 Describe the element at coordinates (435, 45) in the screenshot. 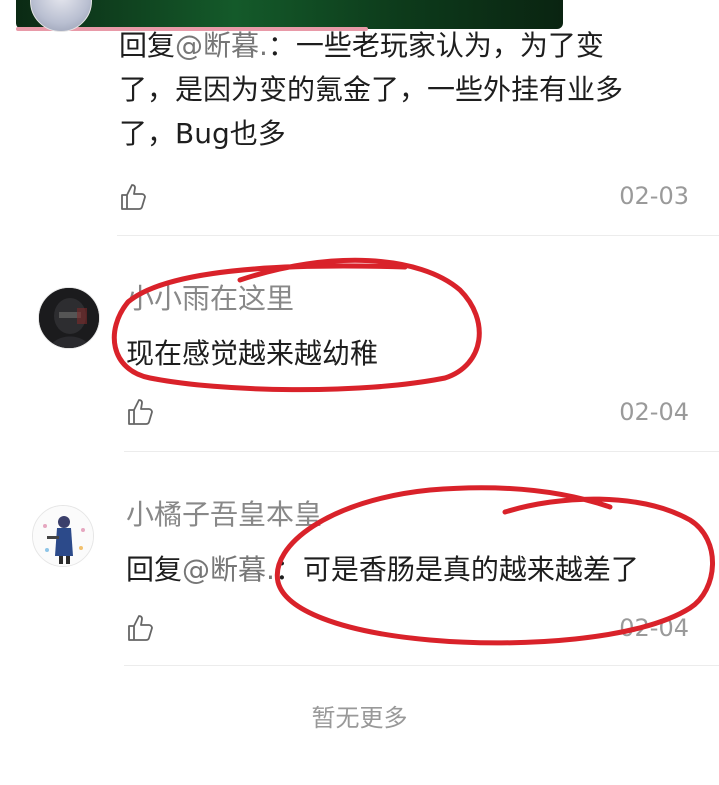

I see `comment-text-part: ：一些老玩家认为，为了变` at that location.